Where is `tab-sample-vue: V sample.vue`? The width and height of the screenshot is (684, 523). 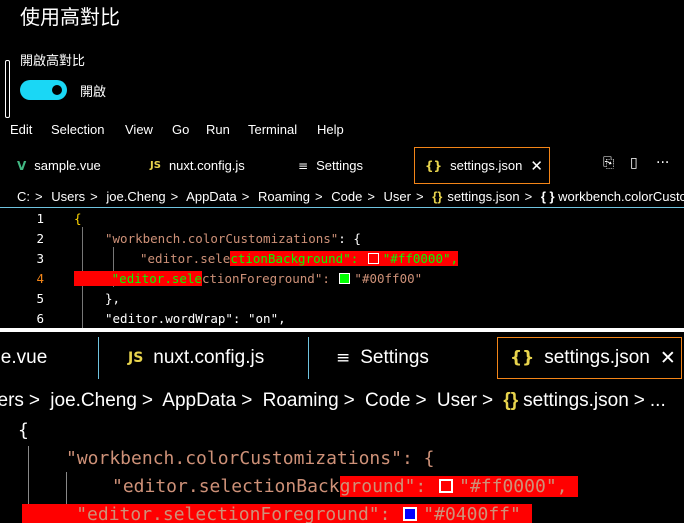
tab-sample-vue: V sample.vue is located at coordinates (74, 165).